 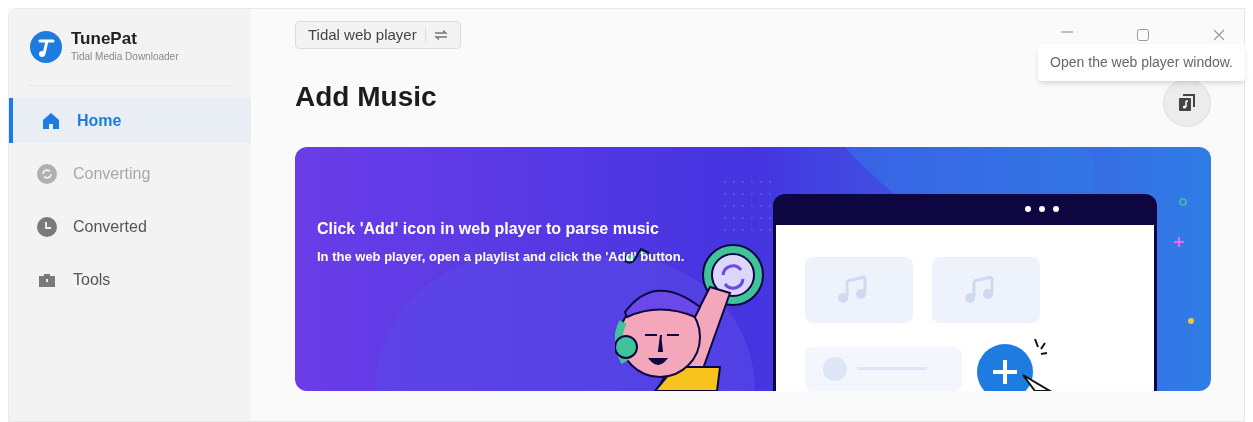 I want to click on source-switch-button: Tidal web player, so click(x=378, y=35).